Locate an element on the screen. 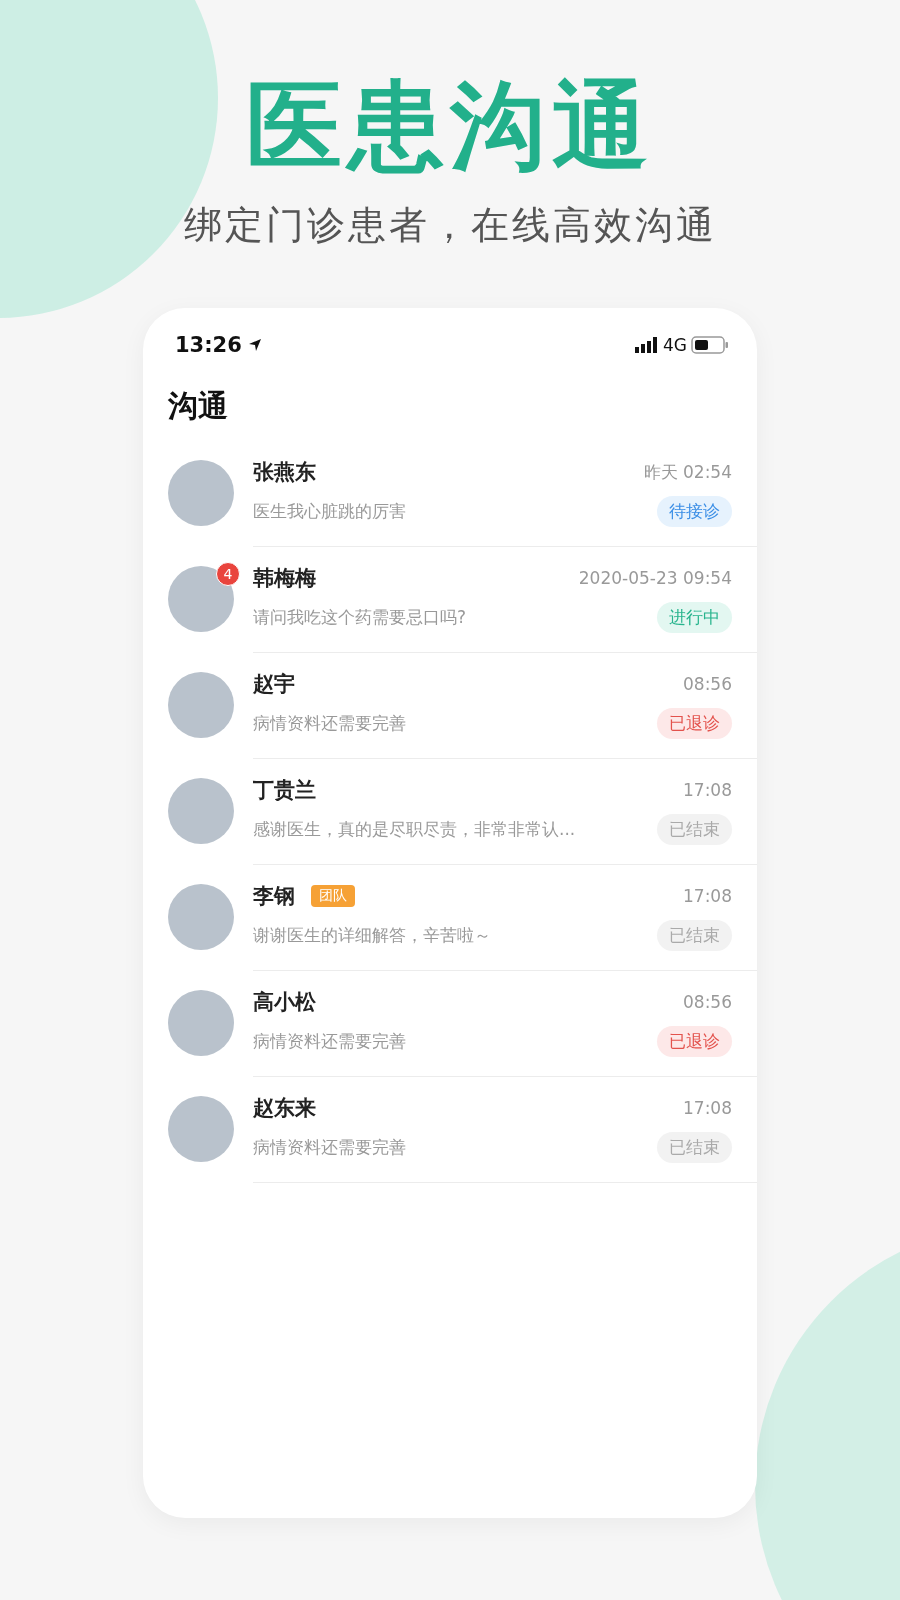 This screenshot has width=900, height=1600. status-tag: 进行中 is located at coordinates (694, 617).